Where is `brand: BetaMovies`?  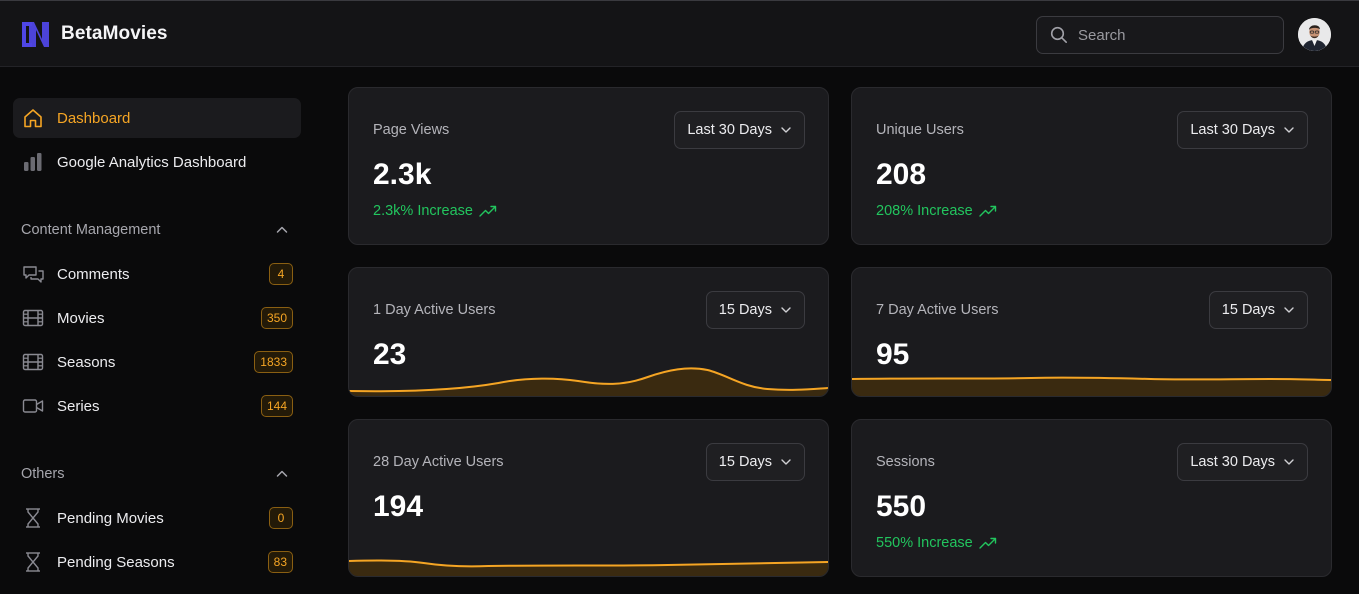
brand: BetaMovies is located at coordinates (94, 34).